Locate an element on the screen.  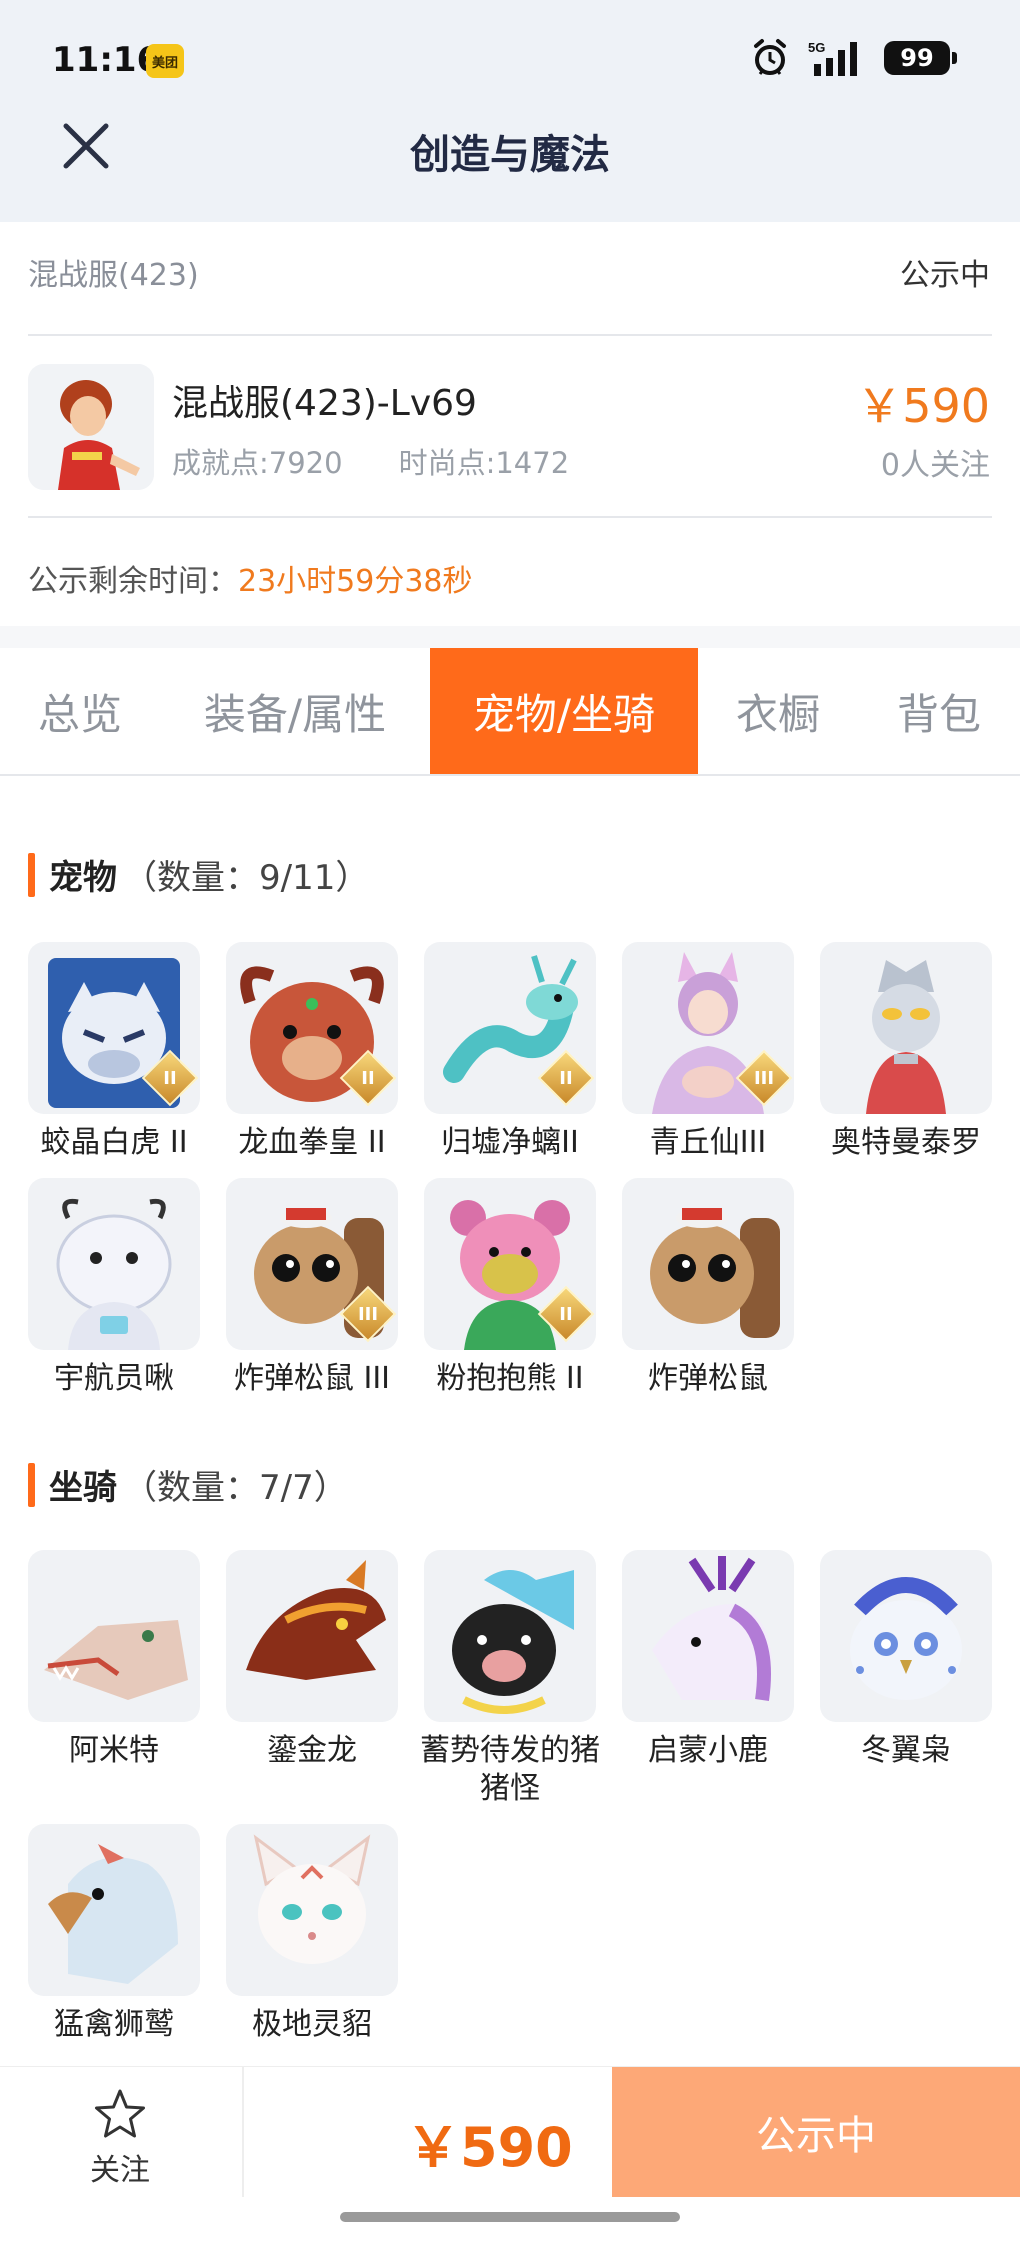
pet-name: 青丘仙III is located at coordinates (708, 1142).